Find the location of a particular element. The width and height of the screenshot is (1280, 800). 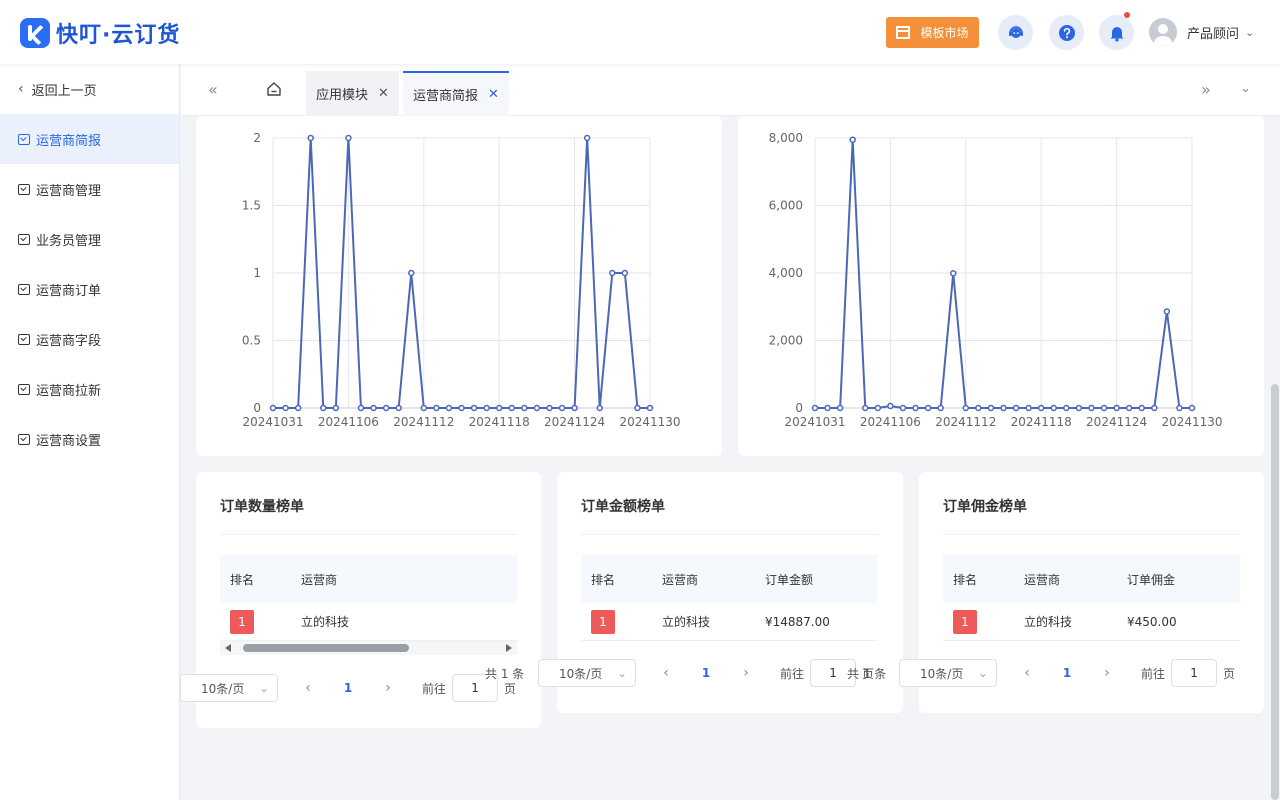

user-name: 产品顾问 is located at coordinates (1213, 34).